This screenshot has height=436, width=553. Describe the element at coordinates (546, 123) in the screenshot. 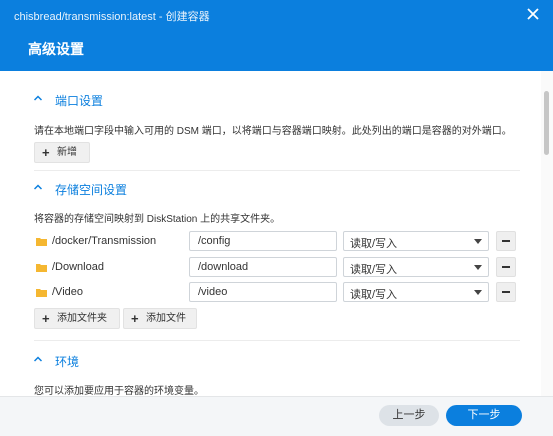

I see `scrollbar-thumb` at that location.